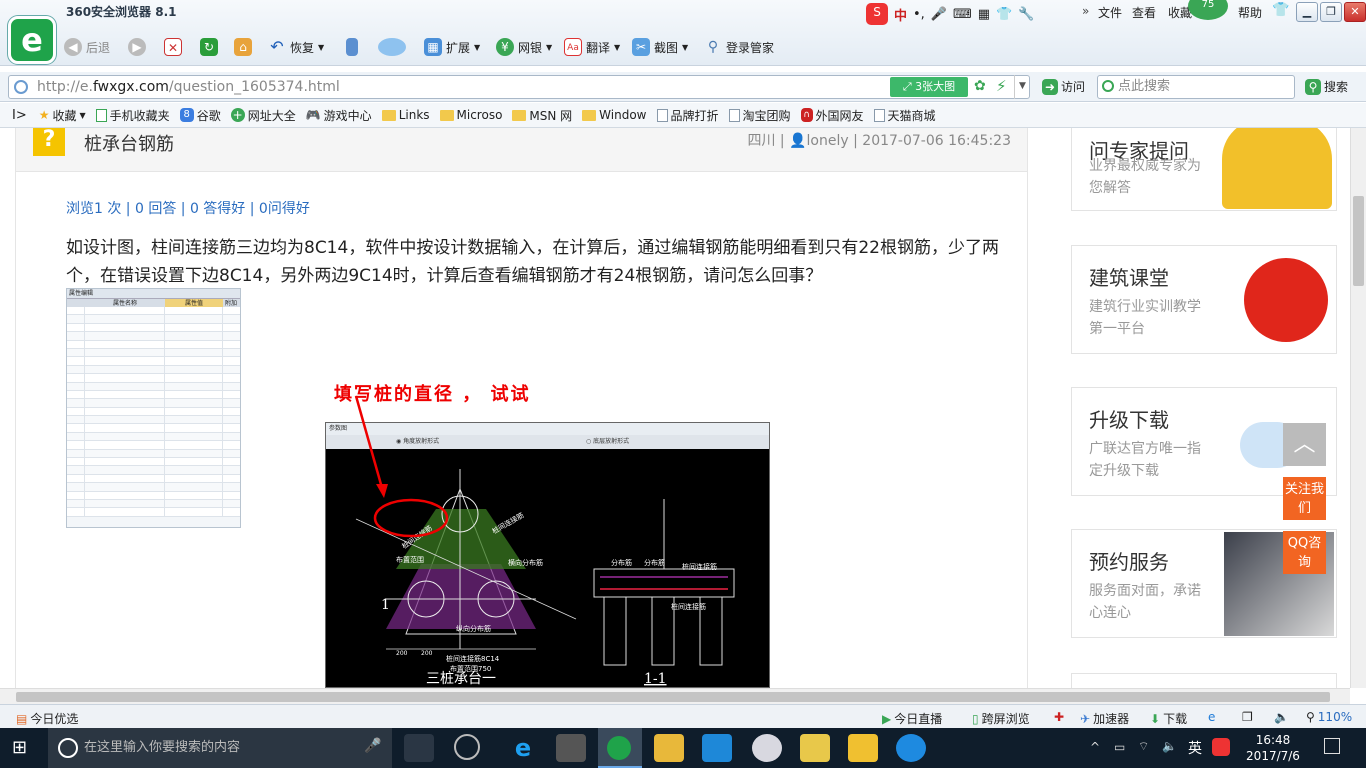 The width and height of the screenshot is (1366, 768). Describe the element at coordinates (405, 115) in the screenshot. I see `fav-links: Links` at that location.